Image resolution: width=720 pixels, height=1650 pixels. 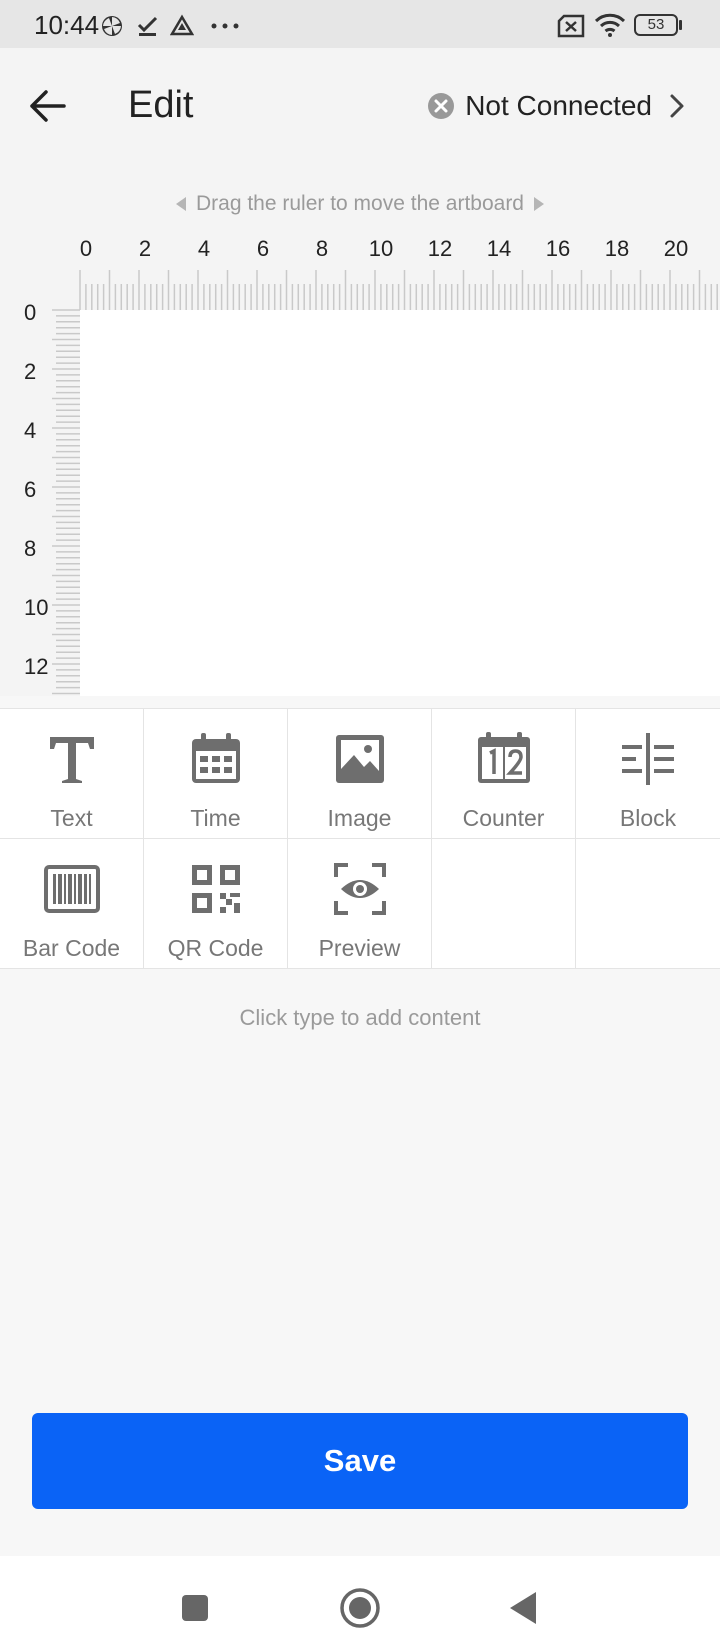 What do you see at coordinates (676, 248) in the screenshot?
I see `ruler-x-label: 20` at bounding box center [676, 248].